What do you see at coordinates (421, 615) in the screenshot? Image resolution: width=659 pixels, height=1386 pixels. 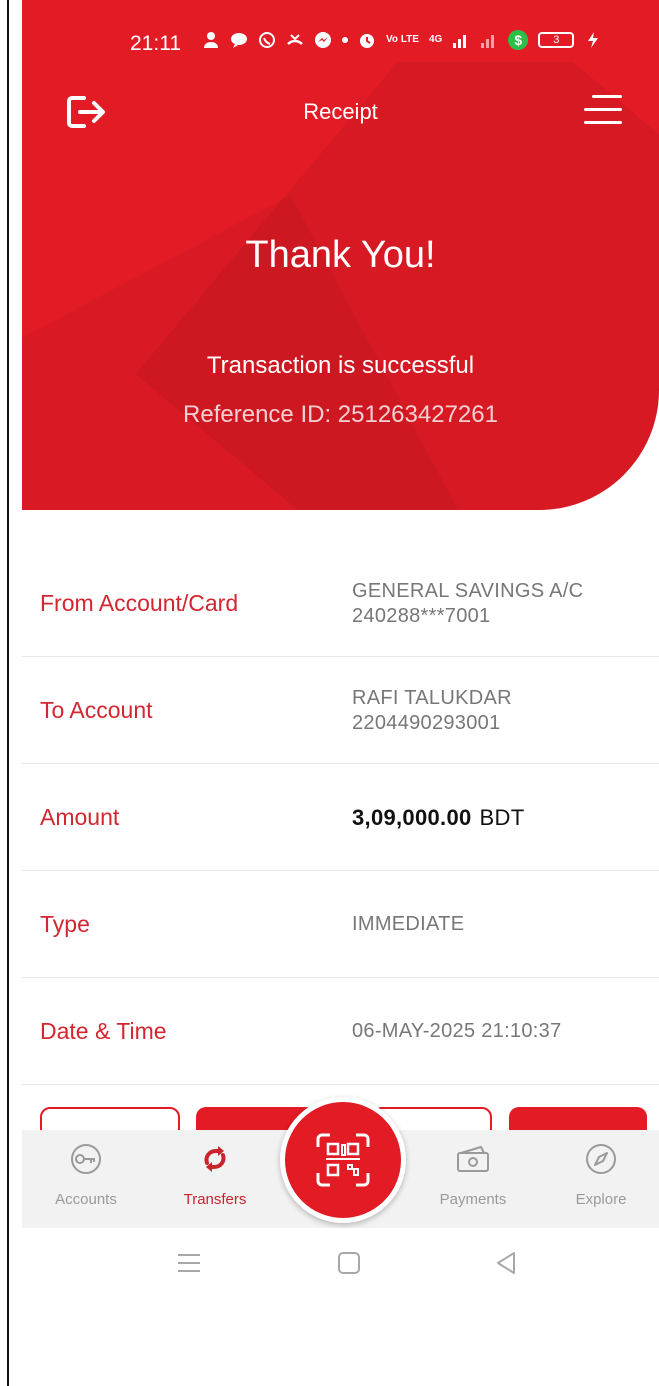 I see `from-account-number: 240288***7001` at bounding box center [421, 615].